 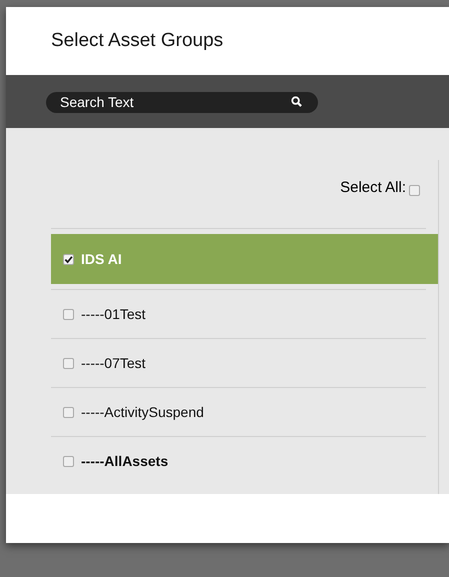 What do you see at coordinates (244, 461) in the screenshot?
I see `group-row: -----AllAssets` at bounding box center [244, 461].